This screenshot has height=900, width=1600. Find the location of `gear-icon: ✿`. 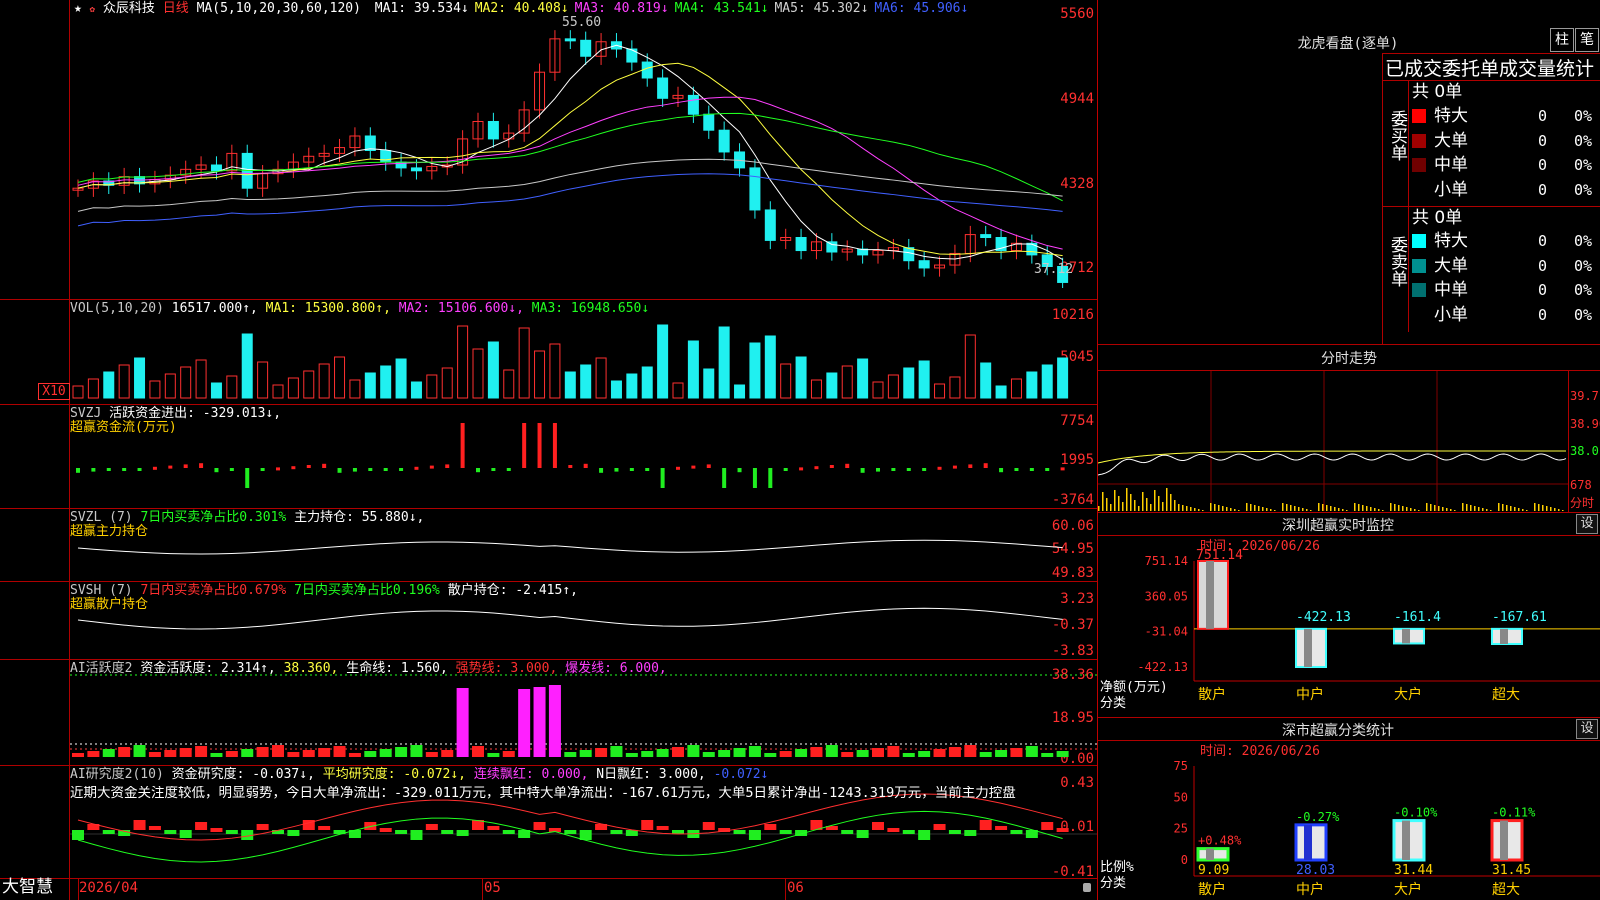

gear-icon: ✿ is located at coordinates (92, 10).